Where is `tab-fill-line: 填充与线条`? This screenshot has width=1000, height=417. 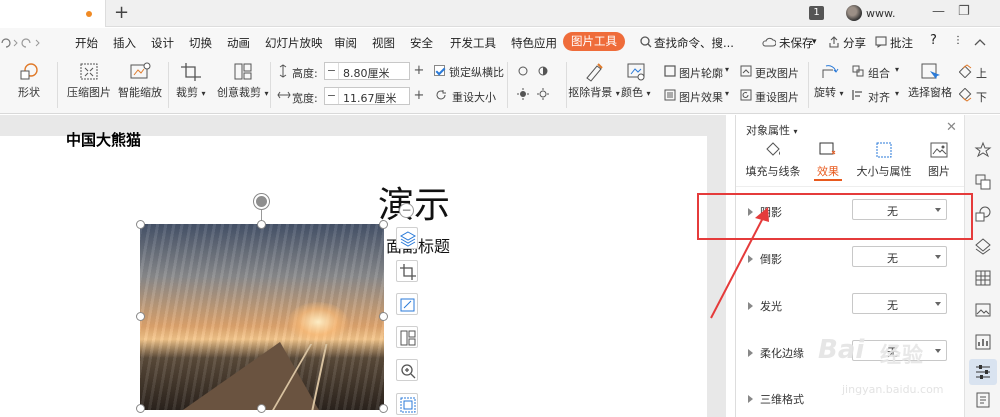 tab-fill-line: 填充与线条 is located at coordinates (773, 160).